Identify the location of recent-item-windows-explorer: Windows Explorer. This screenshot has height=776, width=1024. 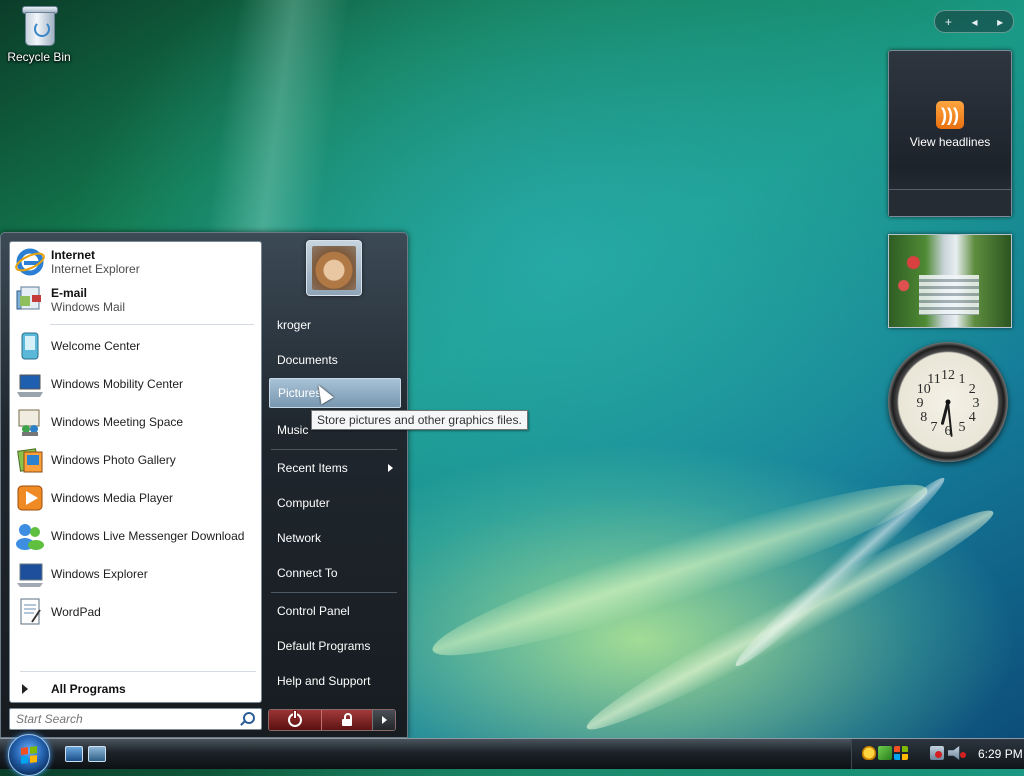
(135, 574).